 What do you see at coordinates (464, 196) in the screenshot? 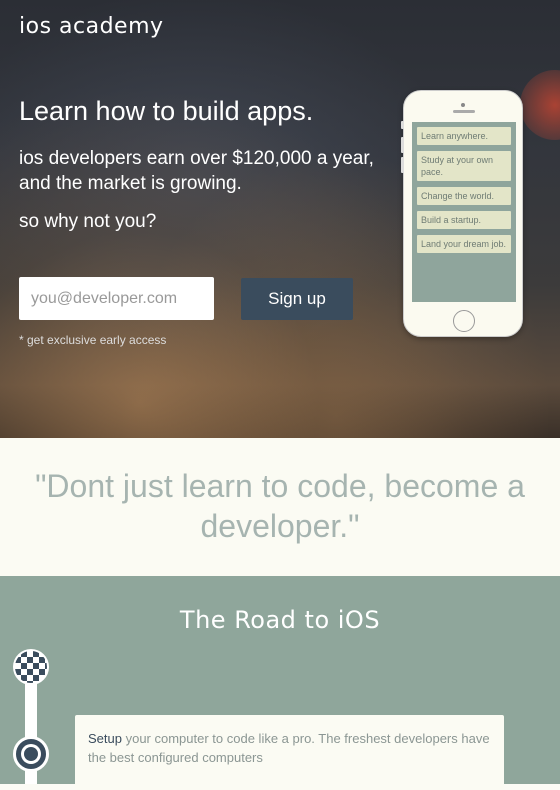
I see `phone-card: Change the world.` at bounding box center [464, 196].